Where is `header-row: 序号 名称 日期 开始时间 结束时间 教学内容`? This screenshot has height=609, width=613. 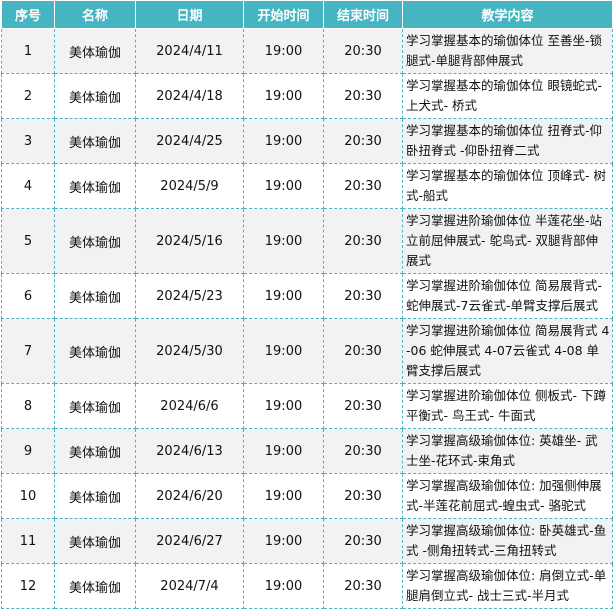 header-row: 序号 名称 日期 开始时间 结束时间 教学内容 is located at coordinates (307, 14).